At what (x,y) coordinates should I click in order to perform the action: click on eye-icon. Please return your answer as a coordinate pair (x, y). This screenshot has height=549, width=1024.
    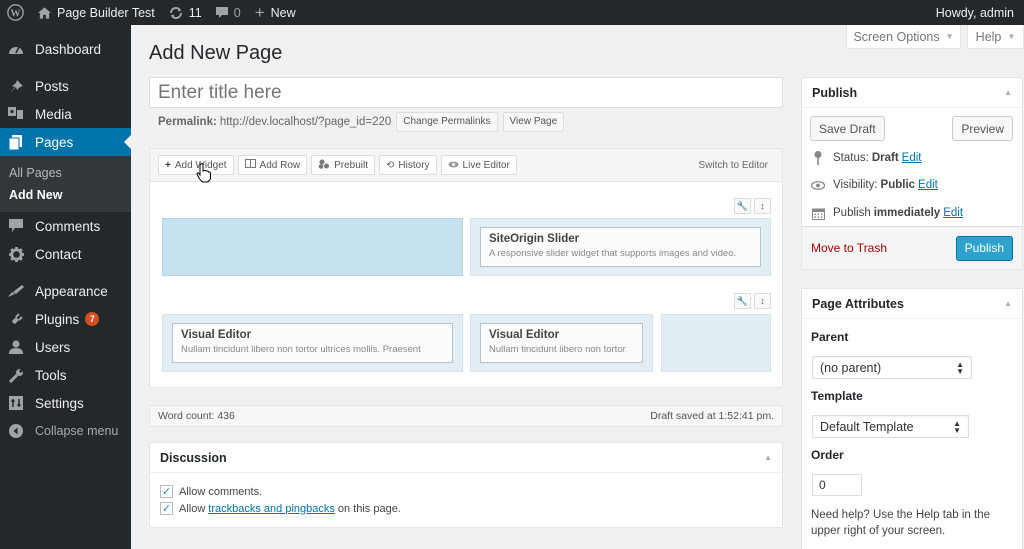
    Looking at the image, I should click on (453, 165).